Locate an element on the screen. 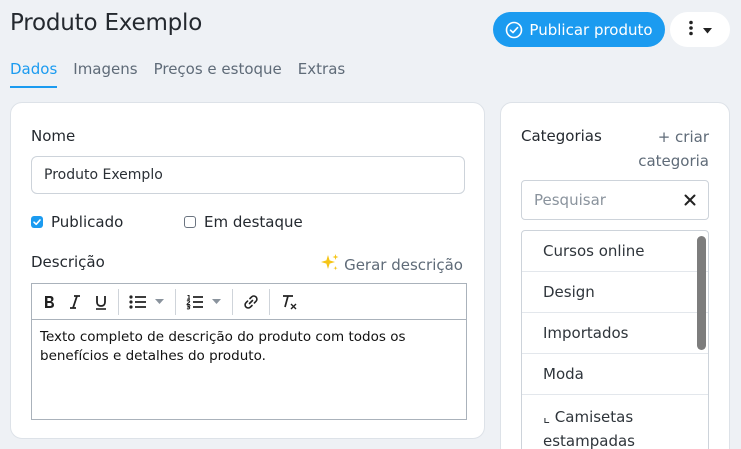  category-item-importados: Importados is located at coordinates (615, 333).